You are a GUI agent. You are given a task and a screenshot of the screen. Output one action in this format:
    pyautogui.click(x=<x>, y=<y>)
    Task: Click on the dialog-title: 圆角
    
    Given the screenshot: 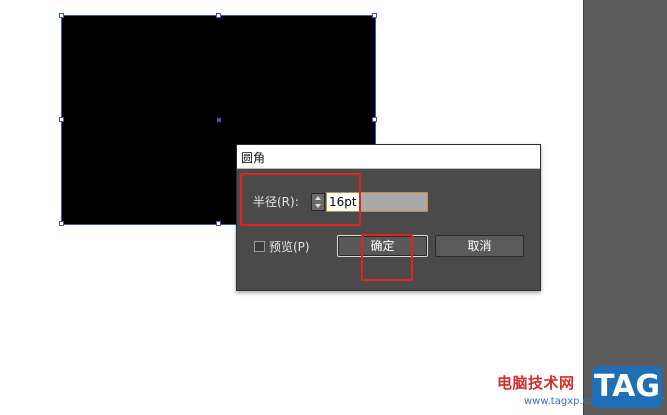 What is the action you would take?
    pyautogui.click(x=253, y=158)
    